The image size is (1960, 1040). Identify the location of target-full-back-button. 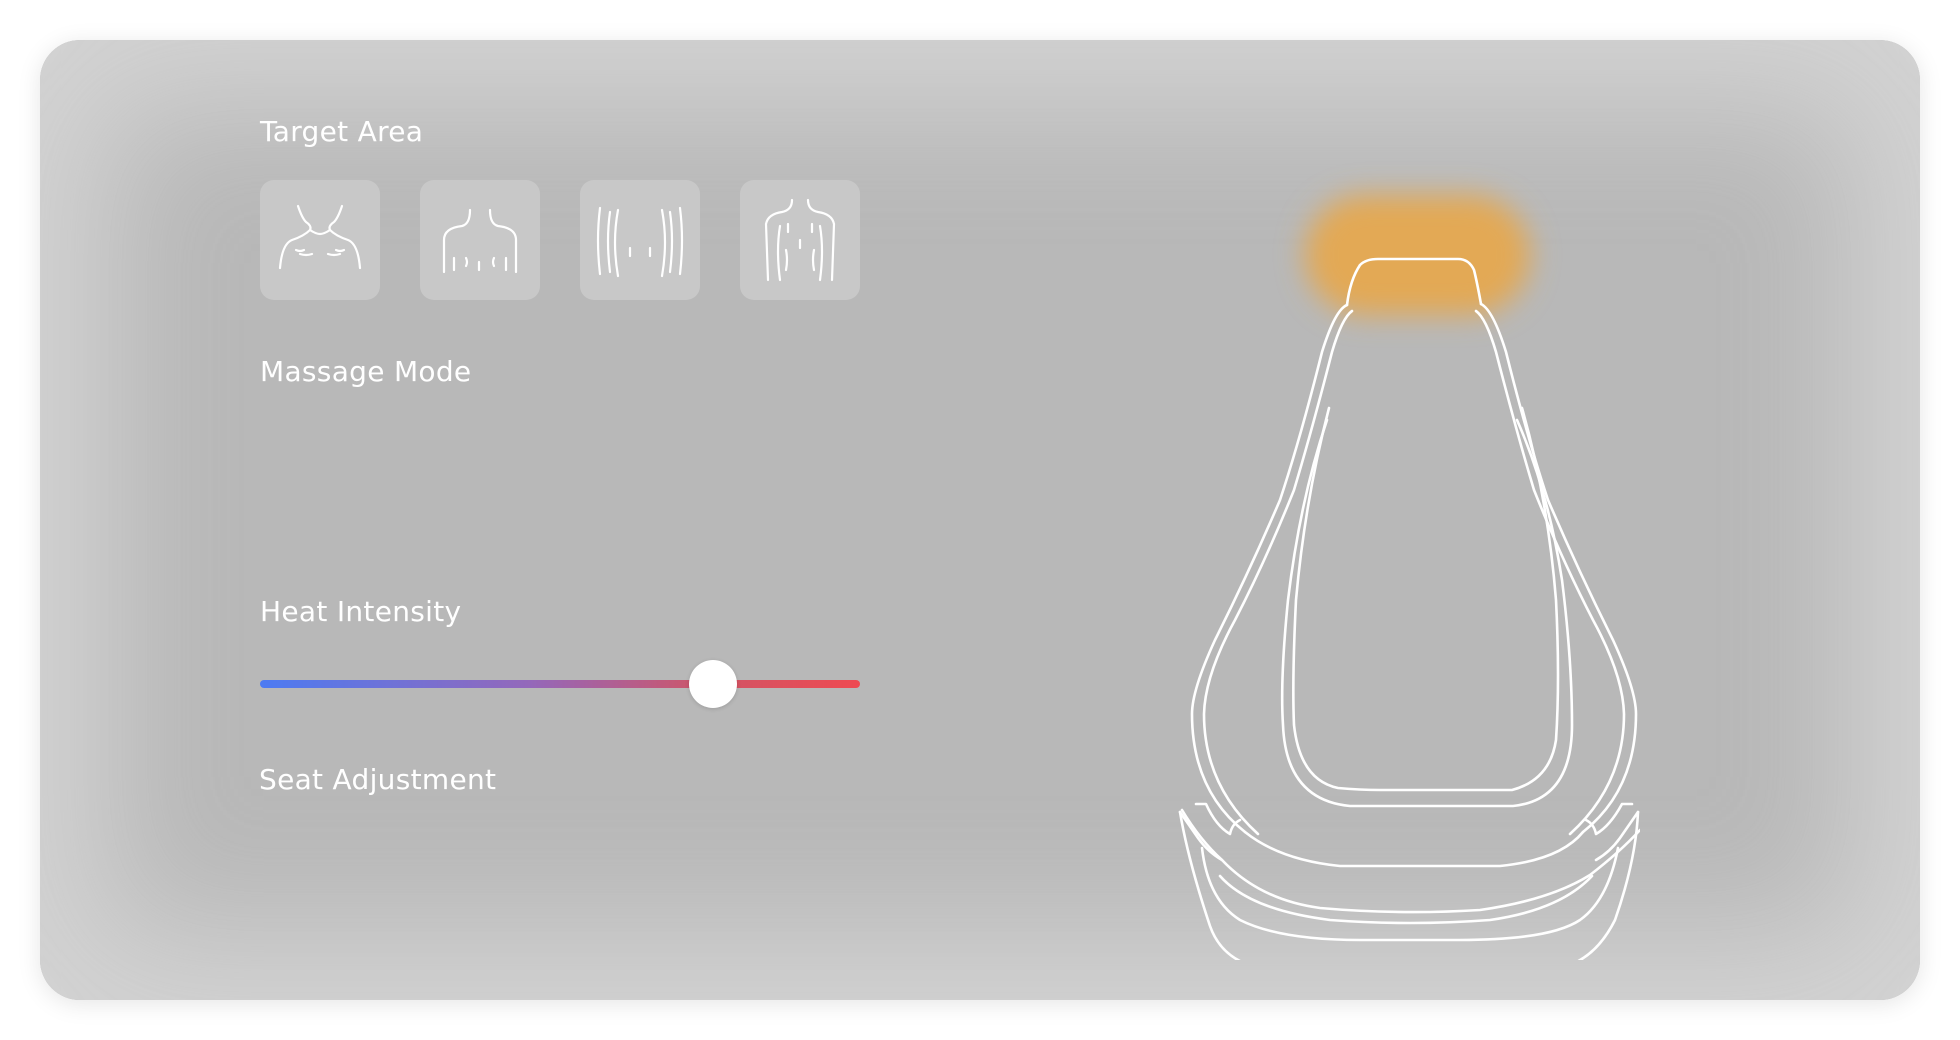
(800, 240).